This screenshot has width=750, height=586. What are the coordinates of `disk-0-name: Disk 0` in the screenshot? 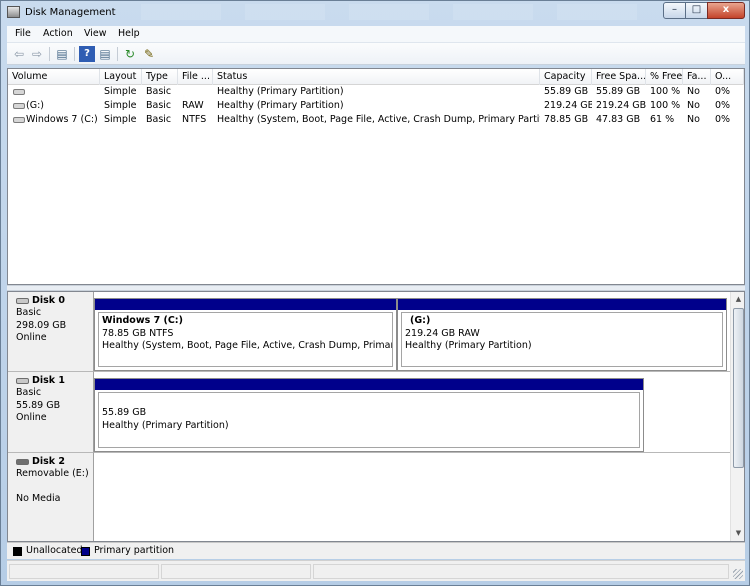 It's located at (54, 301).